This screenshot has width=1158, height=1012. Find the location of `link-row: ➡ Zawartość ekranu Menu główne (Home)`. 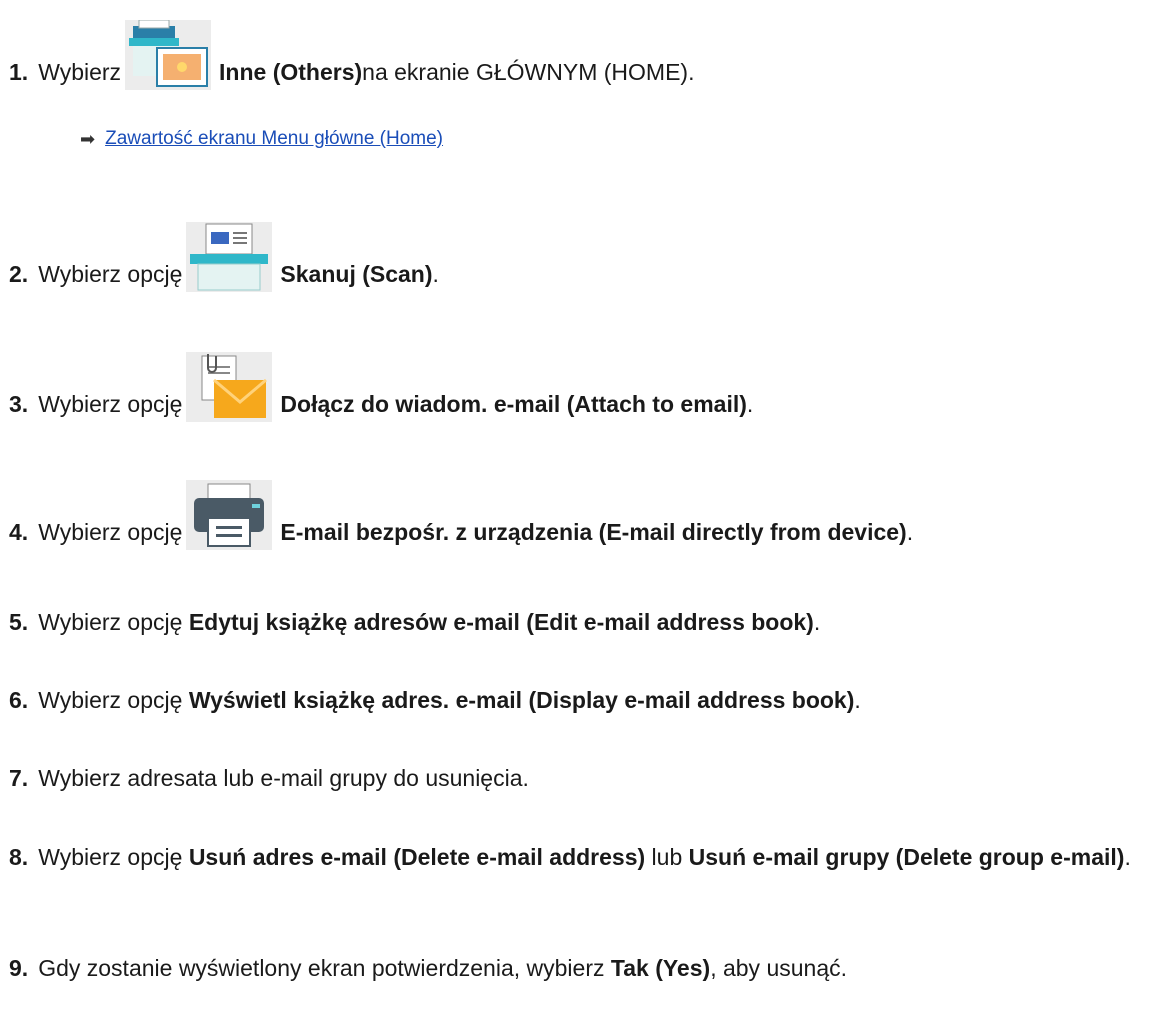

link-row: ➡ Zawartość ekranu Menu główne (Home) is located at coordinates (261, 139).